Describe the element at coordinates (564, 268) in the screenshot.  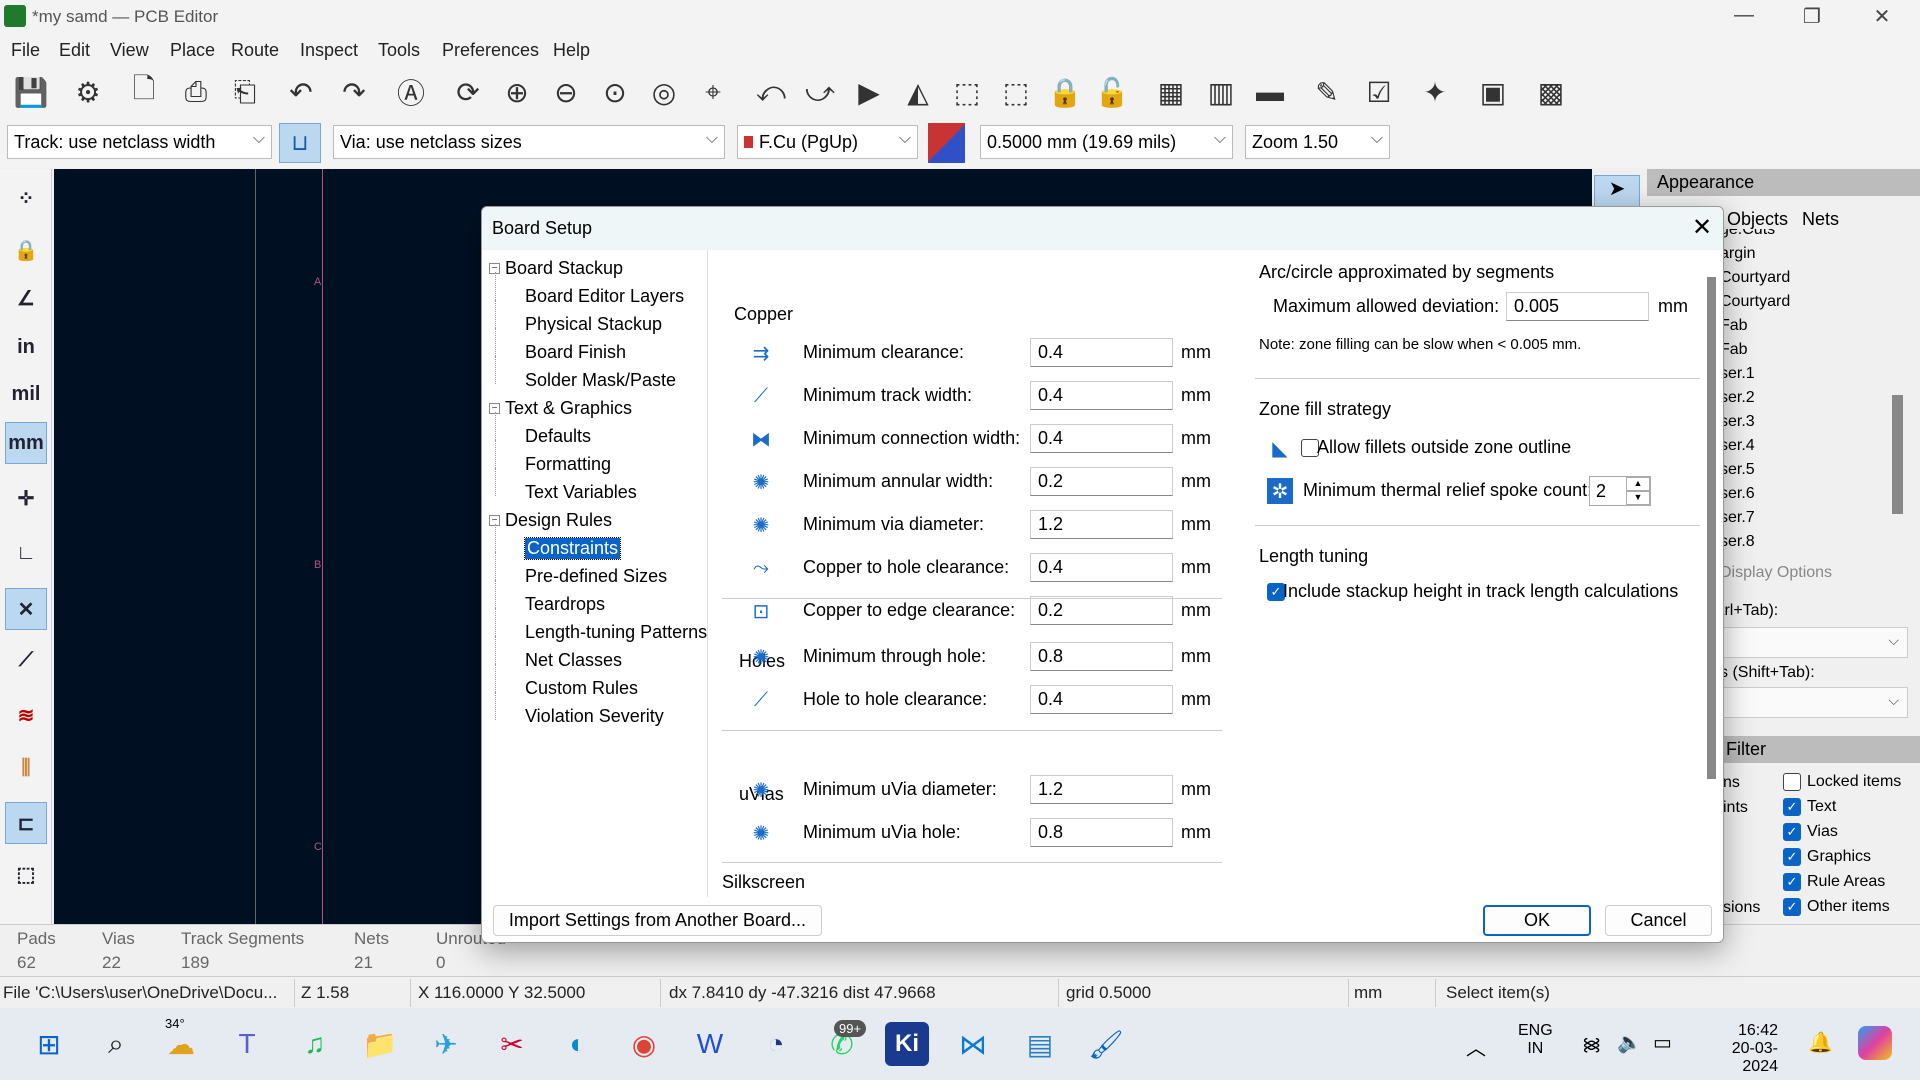
I see `tree-item-board-stackup: Board Stackup` at that location.